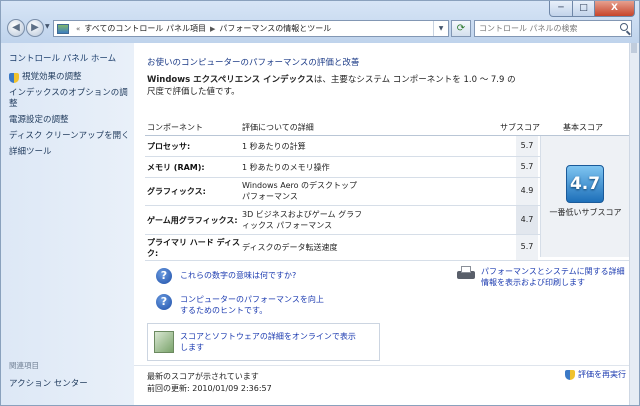  I want to click on related-heading: 関連項目, so click(24, 365).